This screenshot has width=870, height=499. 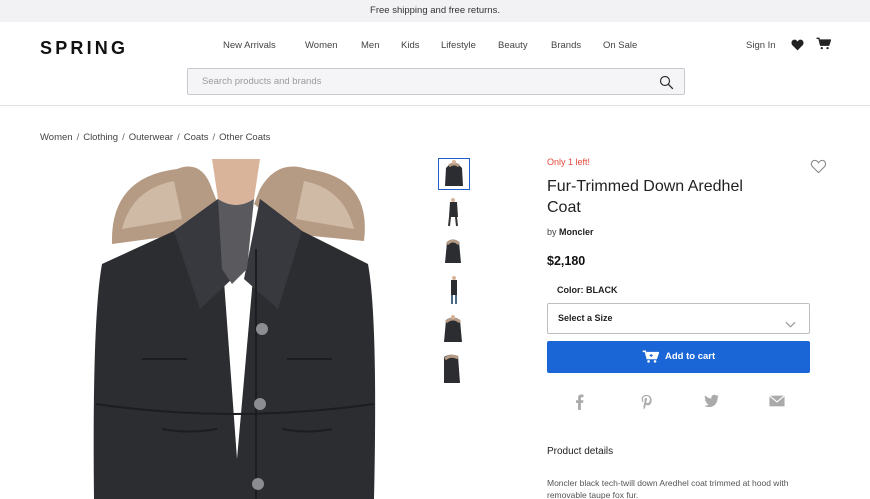 I want to click on nav-item-on-sale: On Sale, so click(x=620, y=45).